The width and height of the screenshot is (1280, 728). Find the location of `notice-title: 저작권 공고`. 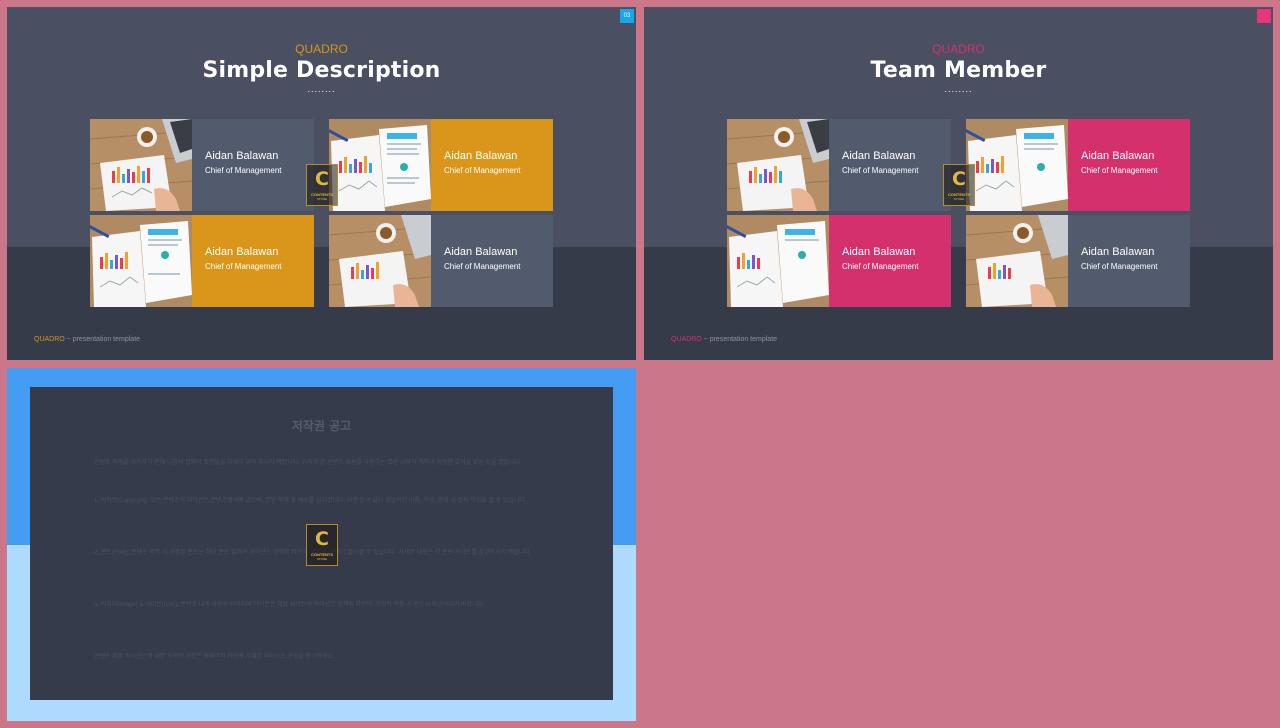

notice-title: 저작권 공고 is located at coordinates (321, 426).